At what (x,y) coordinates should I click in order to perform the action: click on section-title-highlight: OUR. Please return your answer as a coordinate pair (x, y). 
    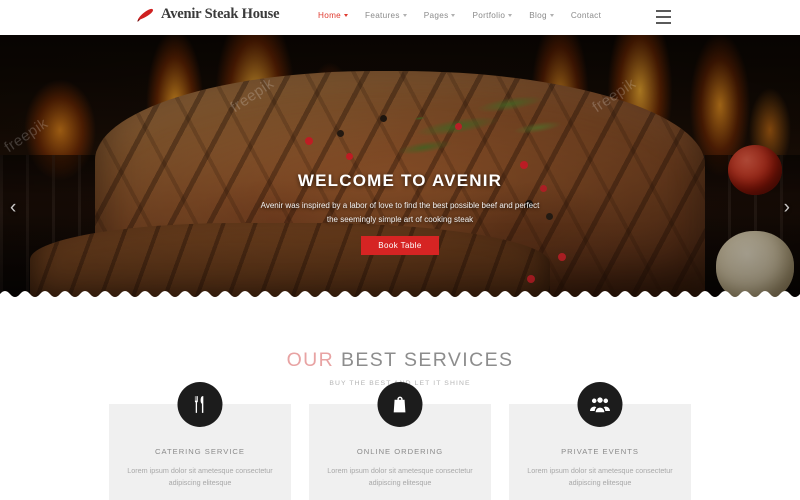
    Looking at the image, I should click on (310, 360).